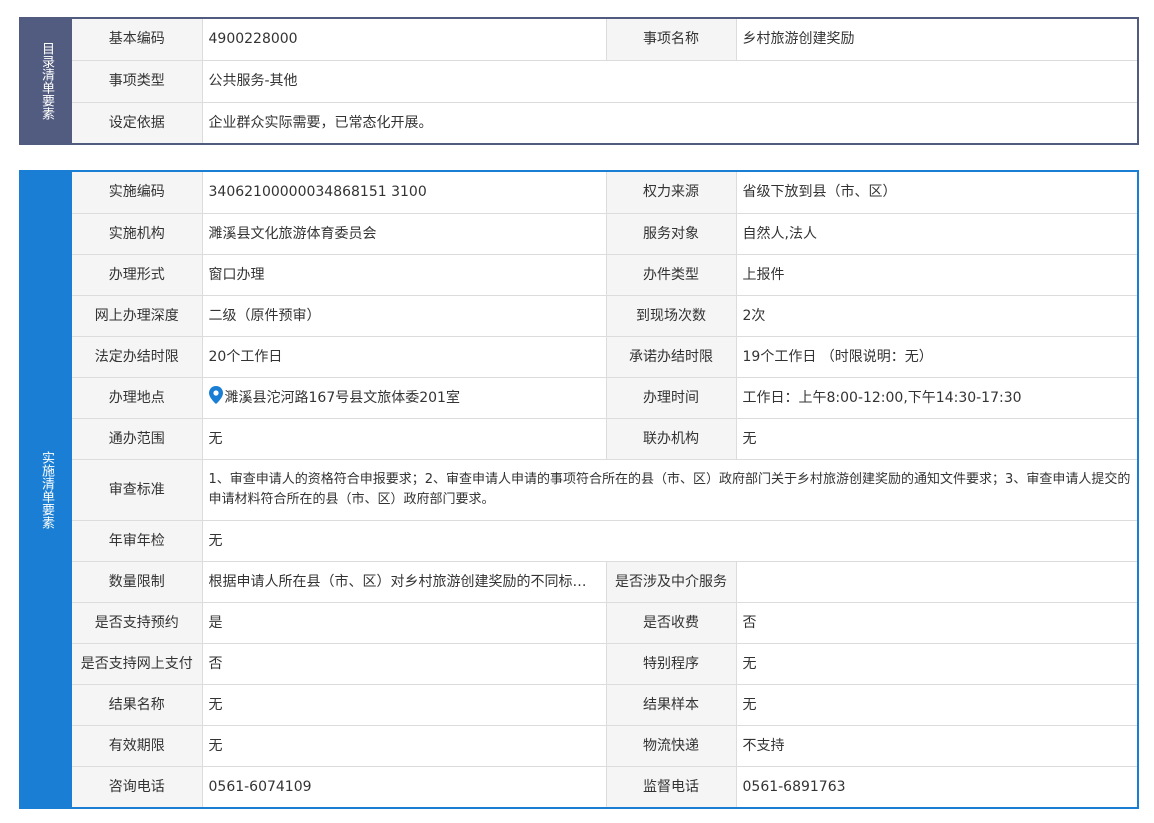  I want to click on annual-label: 年审年检, so click(137, 541).